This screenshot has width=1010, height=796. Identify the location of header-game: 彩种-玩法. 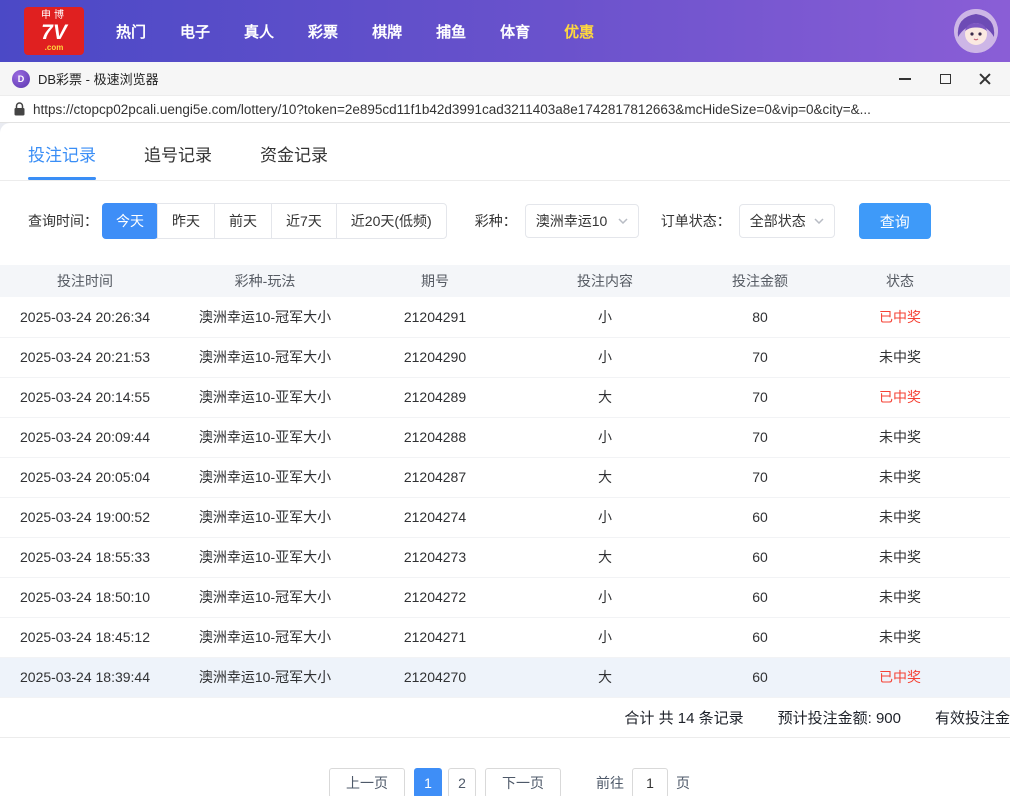
(265, 281).